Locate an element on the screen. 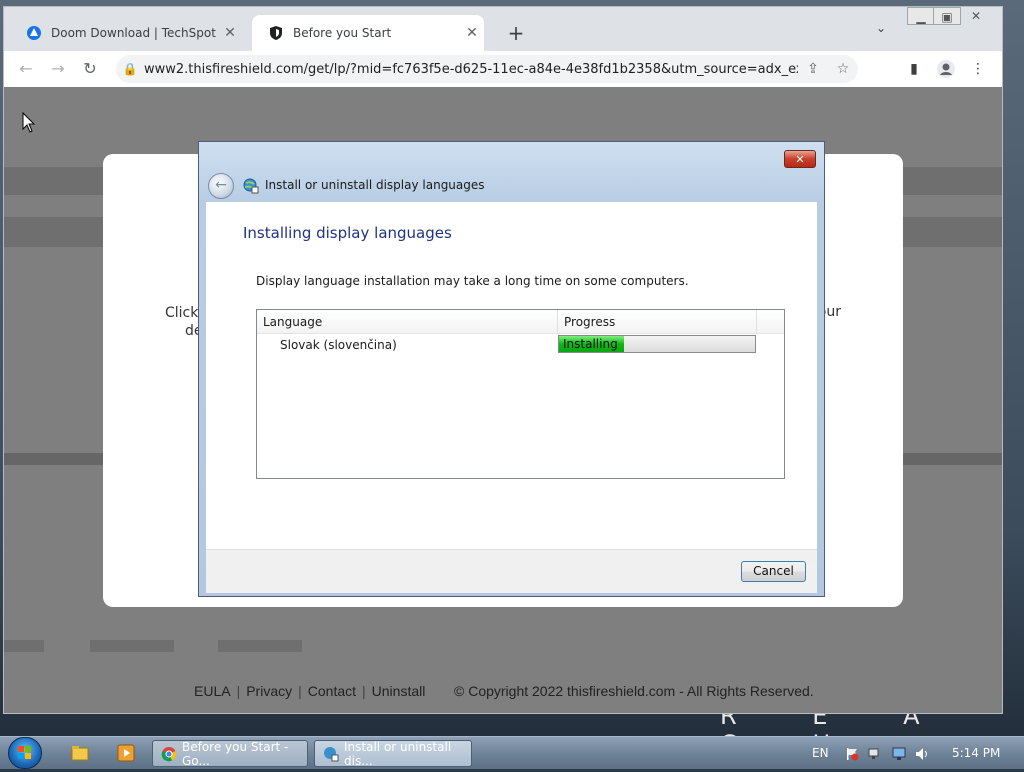  new-tab-plus-icon: + is located at coordinates (516, 33).